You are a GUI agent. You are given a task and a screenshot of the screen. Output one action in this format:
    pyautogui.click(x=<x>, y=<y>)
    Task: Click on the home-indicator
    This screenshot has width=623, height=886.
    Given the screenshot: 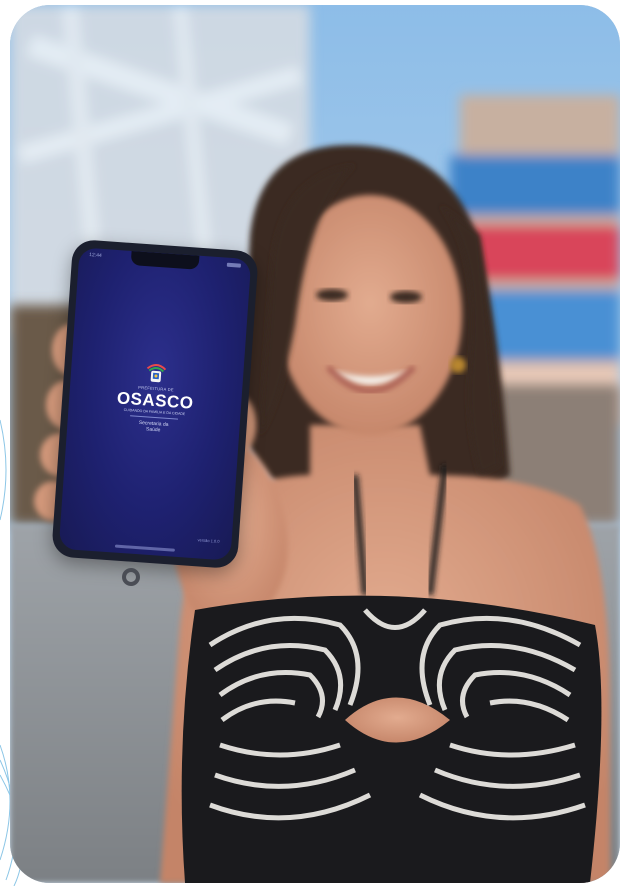 What is the action you would take?
    pyautogui.click(x=144, y=548)
    